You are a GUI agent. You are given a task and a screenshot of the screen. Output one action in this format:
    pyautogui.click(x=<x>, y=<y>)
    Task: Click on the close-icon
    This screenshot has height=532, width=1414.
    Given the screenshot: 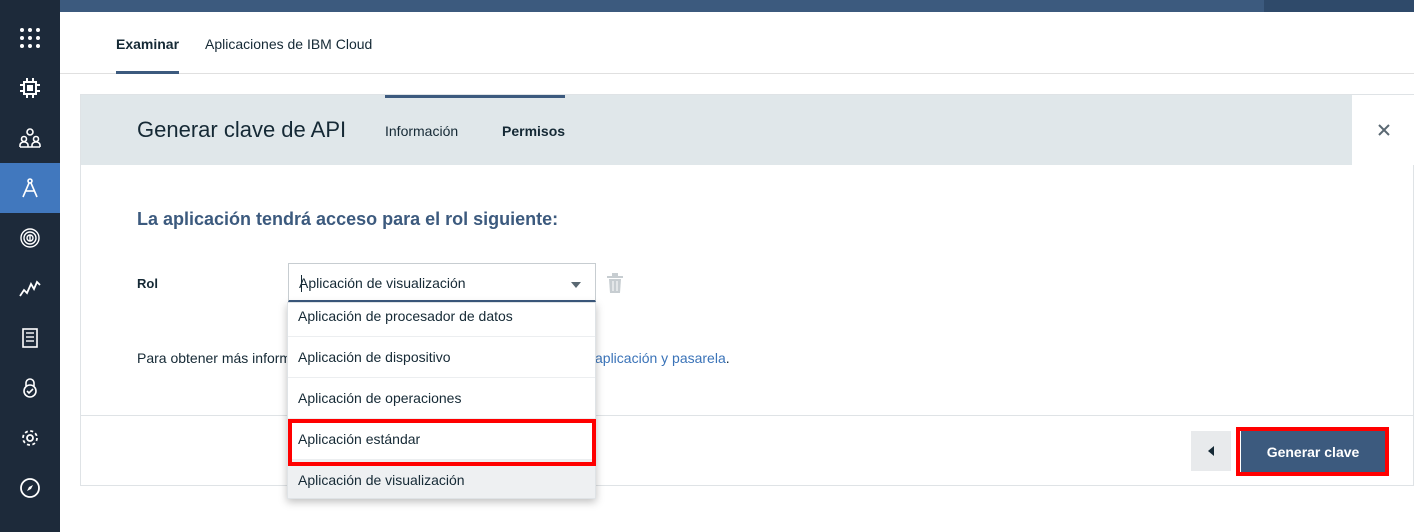 What is the action you would take?
    pyautogui.click(x=1383, y=130)
    